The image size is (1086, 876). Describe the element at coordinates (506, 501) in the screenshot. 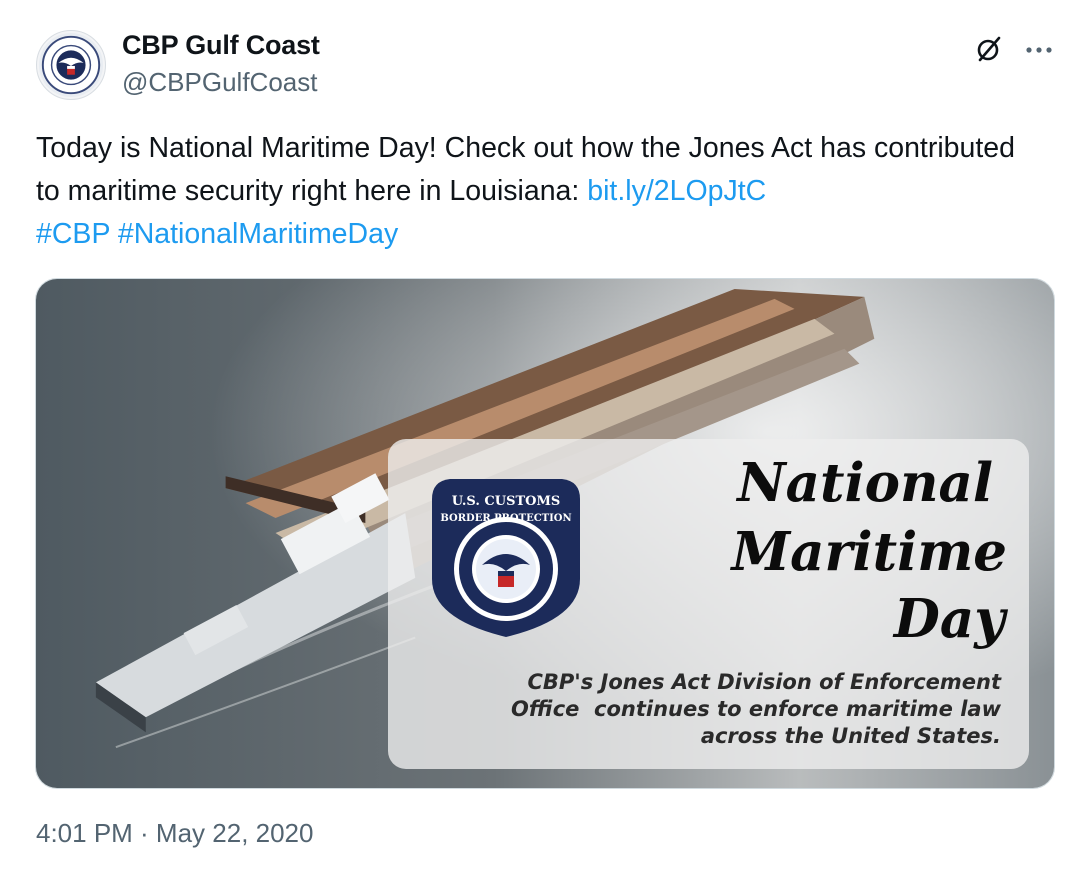

I see `svg-text: U.S. CUSTOMS` at that location.